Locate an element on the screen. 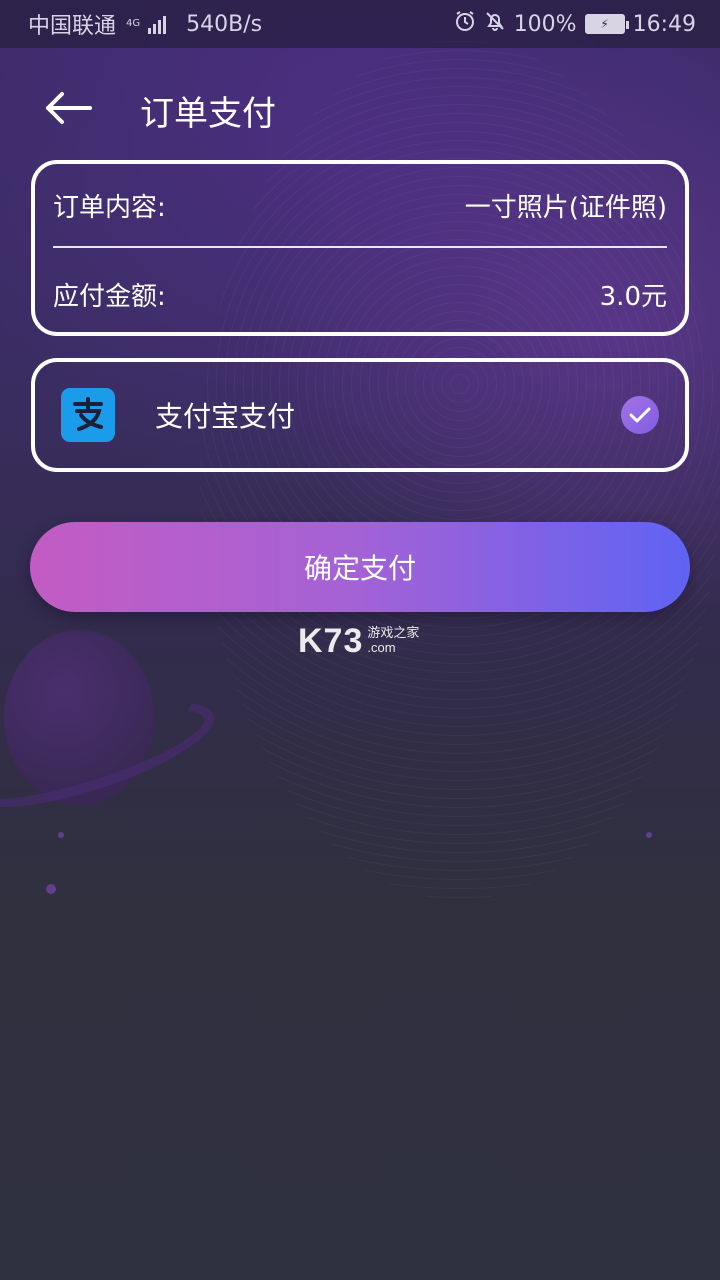  arrow-left-icon is located at coordinates (68, 110).